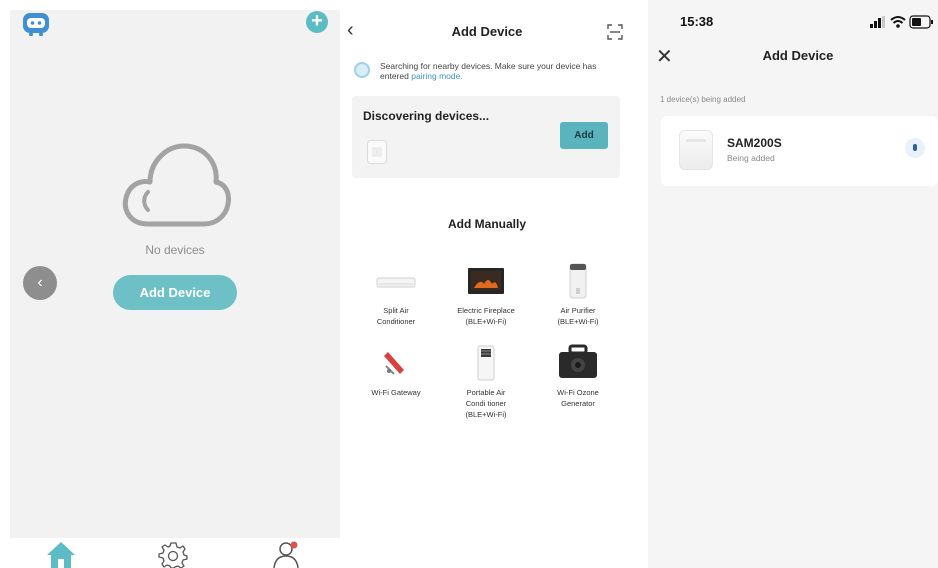 The width and height of the screenshot is (938, 568). I want to click on discovering-card: Discovering devices... Add, so click(486, 137).